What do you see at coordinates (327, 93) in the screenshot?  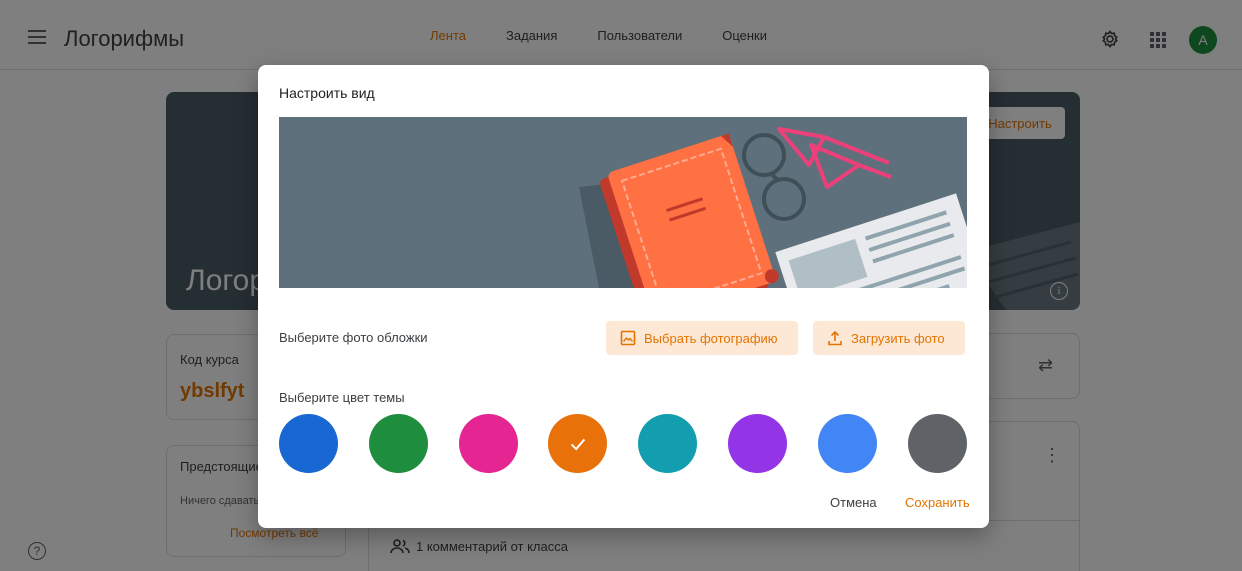 I see `dialog-title: Настроить вид` at bounding box center [327, 93].